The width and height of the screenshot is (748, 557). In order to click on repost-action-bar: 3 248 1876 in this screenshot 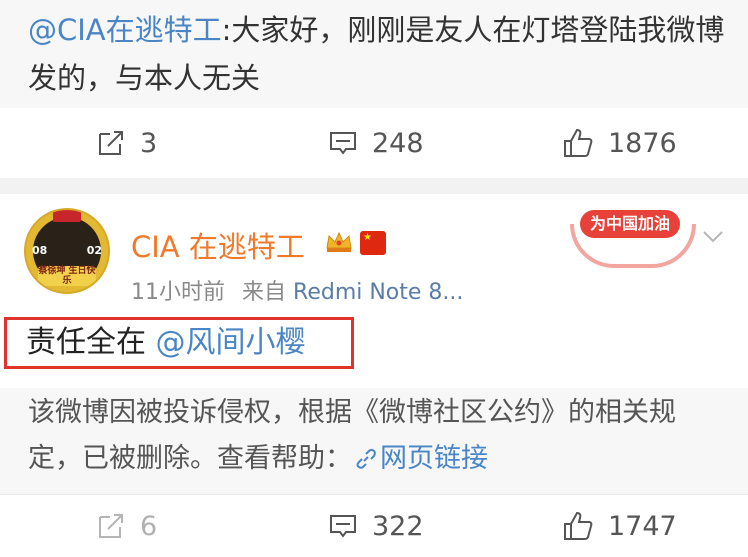, I will do `click(374, 143)`.